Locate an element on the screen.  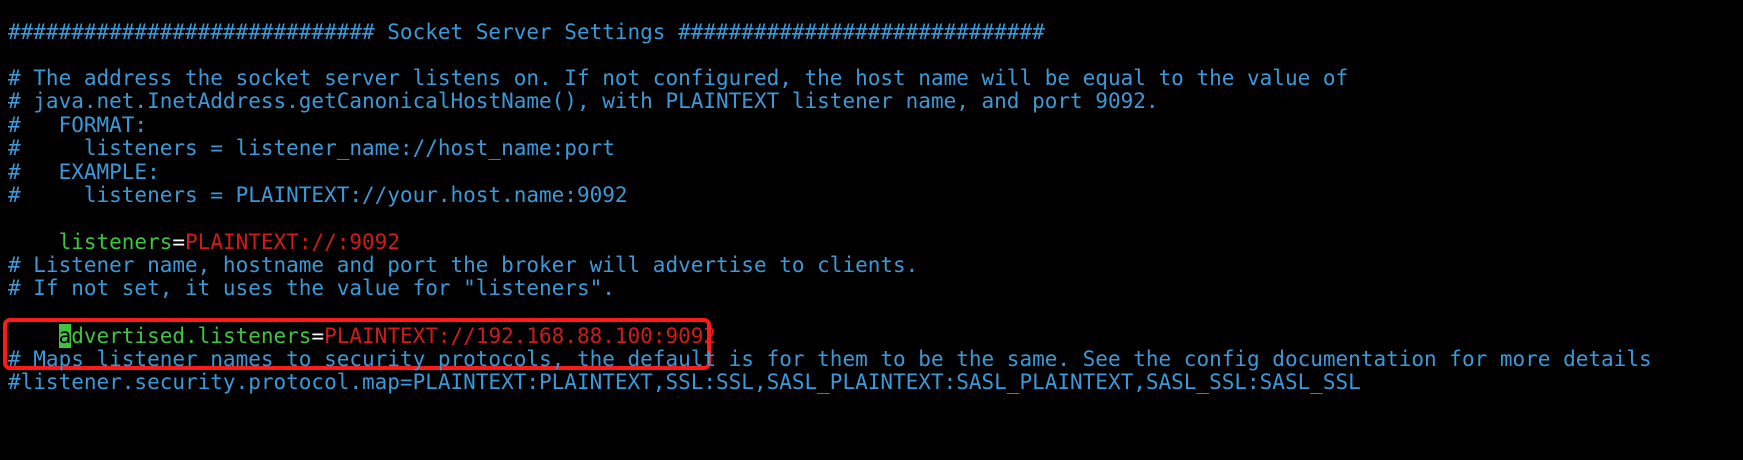
config-key: dvertised.listeners is located at coordinates (191, 336).